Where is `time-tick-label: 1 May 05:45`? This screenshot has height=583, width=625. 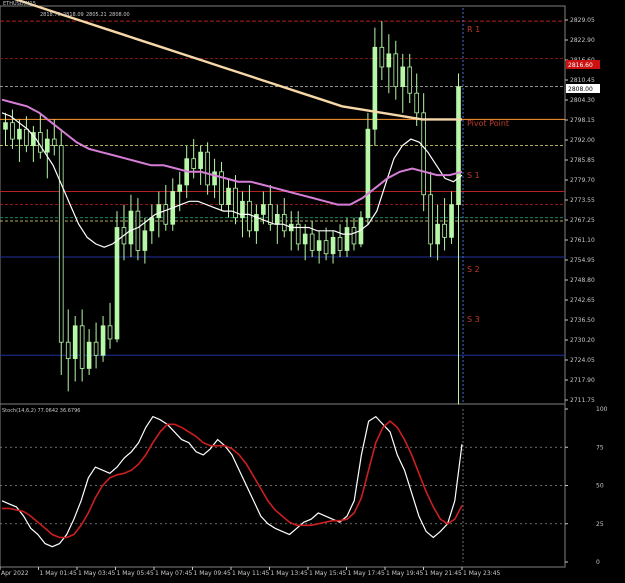
time-tick-label: 1 May 05:45 is located at coordinates (136, 573).